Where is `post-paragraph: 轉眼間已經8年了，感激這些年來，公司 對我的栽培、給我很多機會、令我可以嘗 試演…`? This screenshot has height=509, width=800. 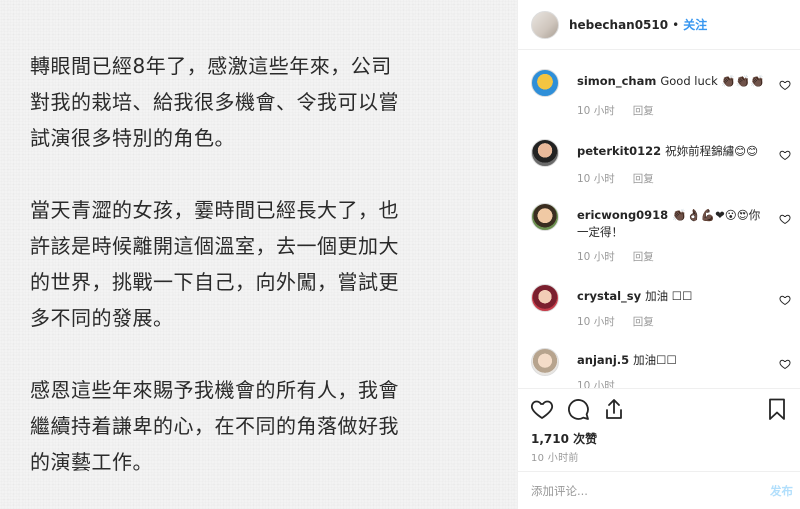
post-paragraph: 轉眼間已經8年了，感激這些年來，公司 對我的栽培、給我很多機會、令我可以嘗 試演… is located at coordinates (214, 102).